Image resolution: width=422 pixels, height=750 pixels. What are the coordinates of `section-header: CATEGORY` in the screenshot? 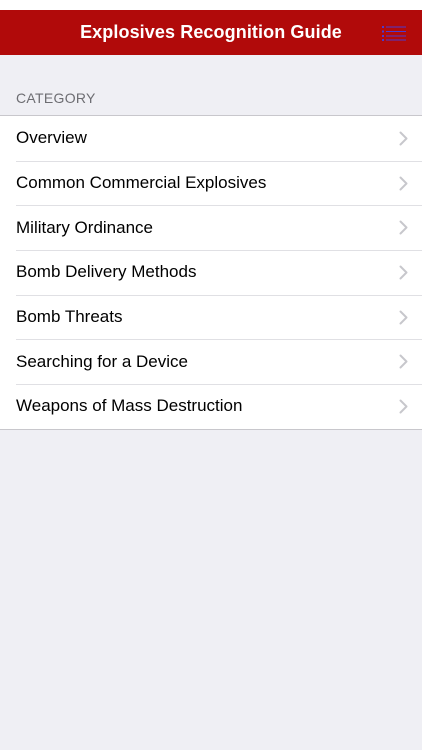 It's located at (211, 85).